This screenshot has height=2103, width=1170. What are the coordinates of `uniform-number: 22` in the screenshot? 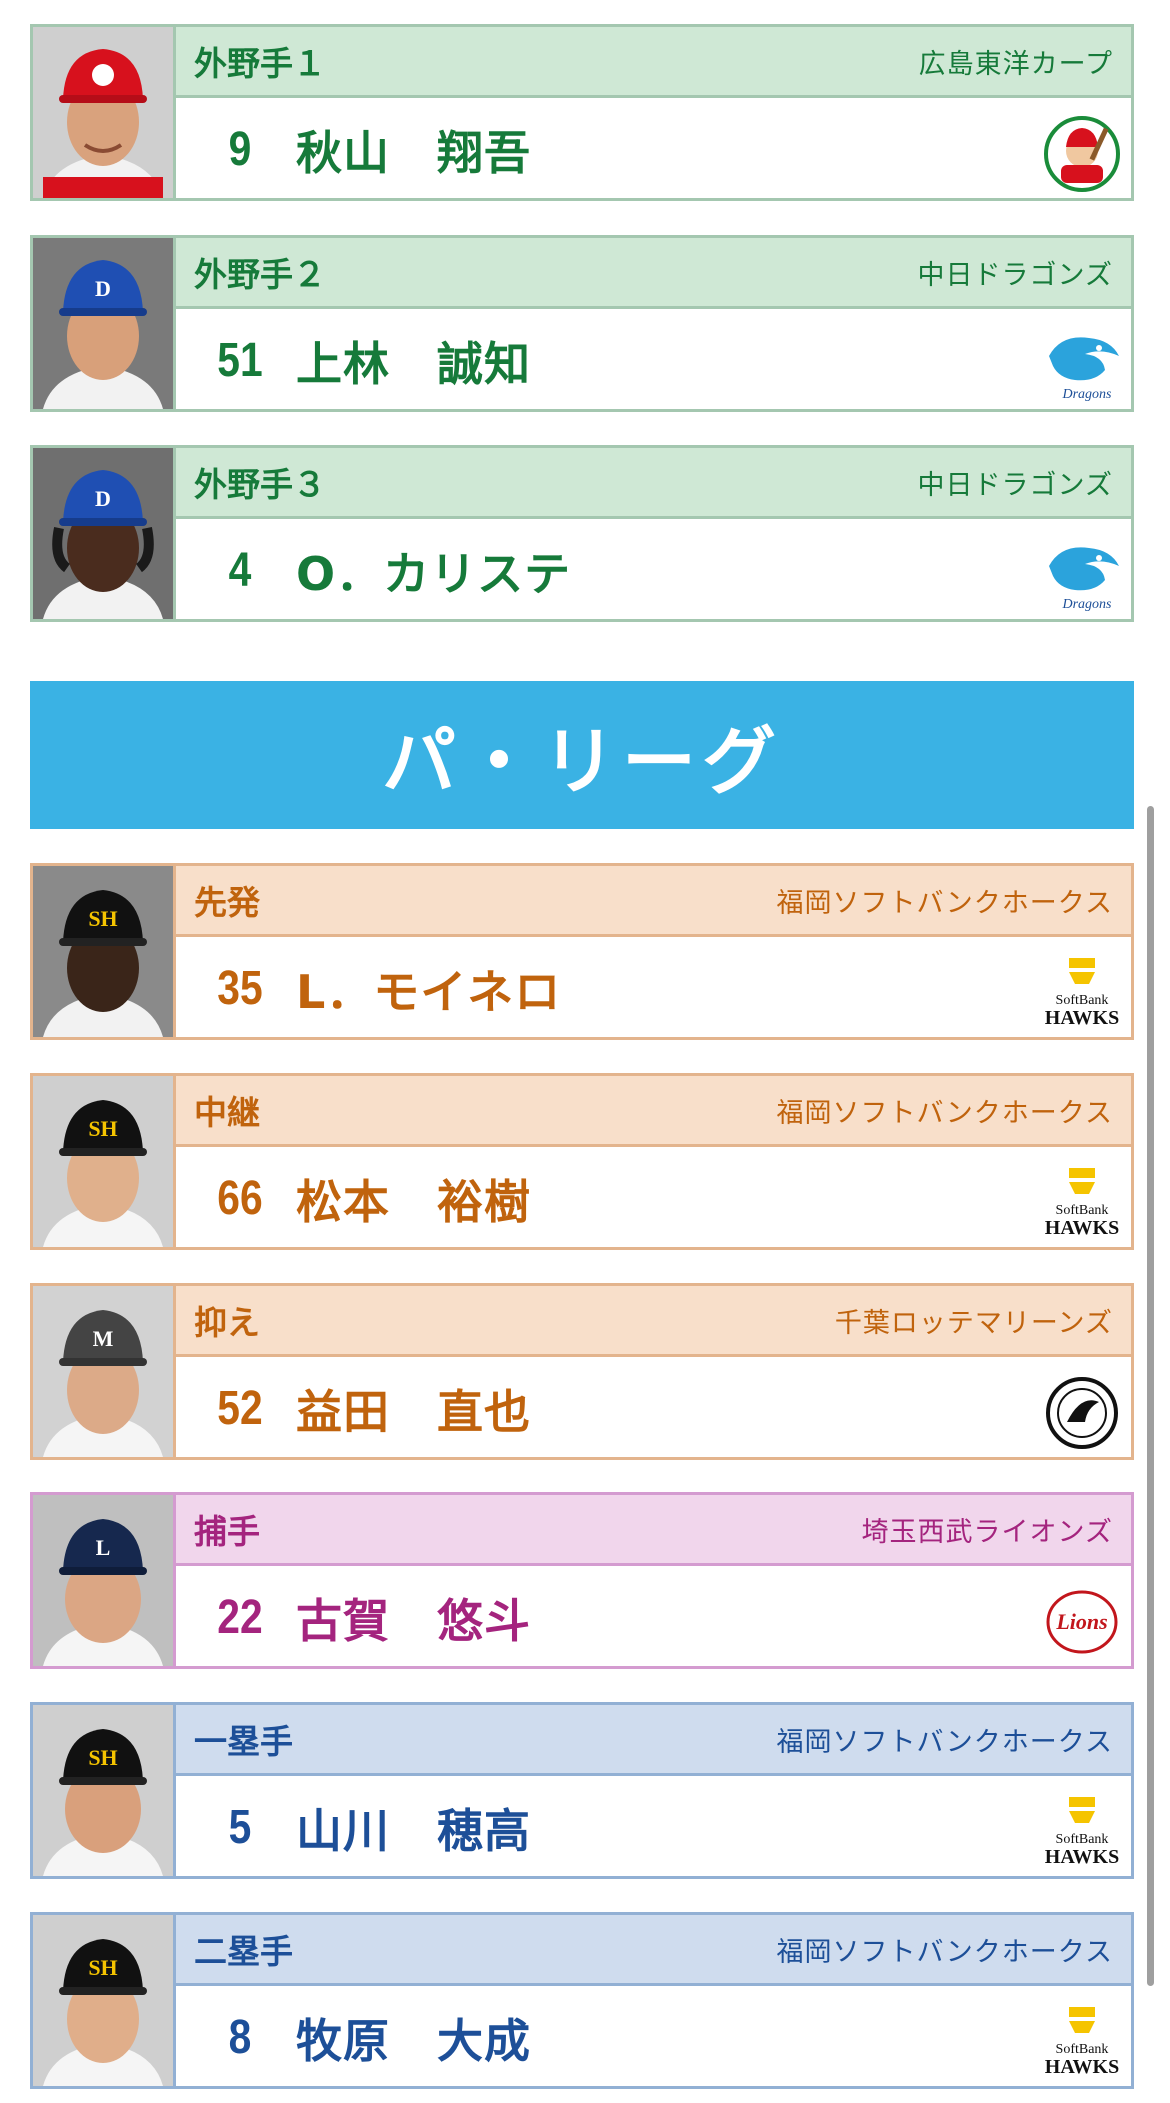 It's located at (240, 1617).